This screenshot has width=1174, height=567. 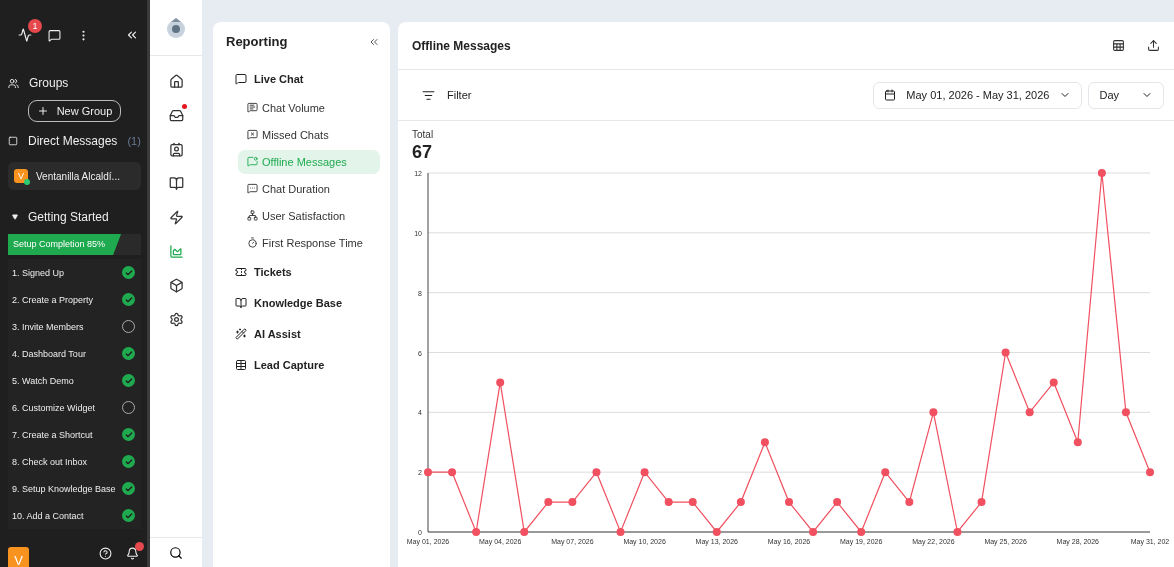 I want to click on lightning-icon, so click(x=176, y=217).